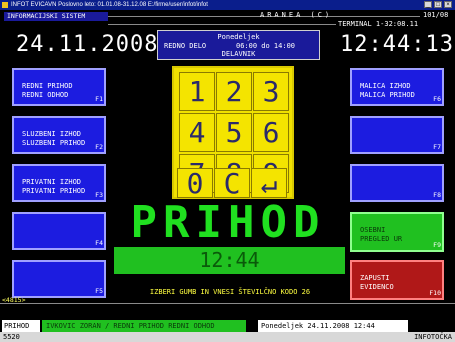 The image size is (455, 342). What do you see at coordinates (437, 147) in the screenshot?
I see `fkey-label: F7` at bounding box center [437, 147].